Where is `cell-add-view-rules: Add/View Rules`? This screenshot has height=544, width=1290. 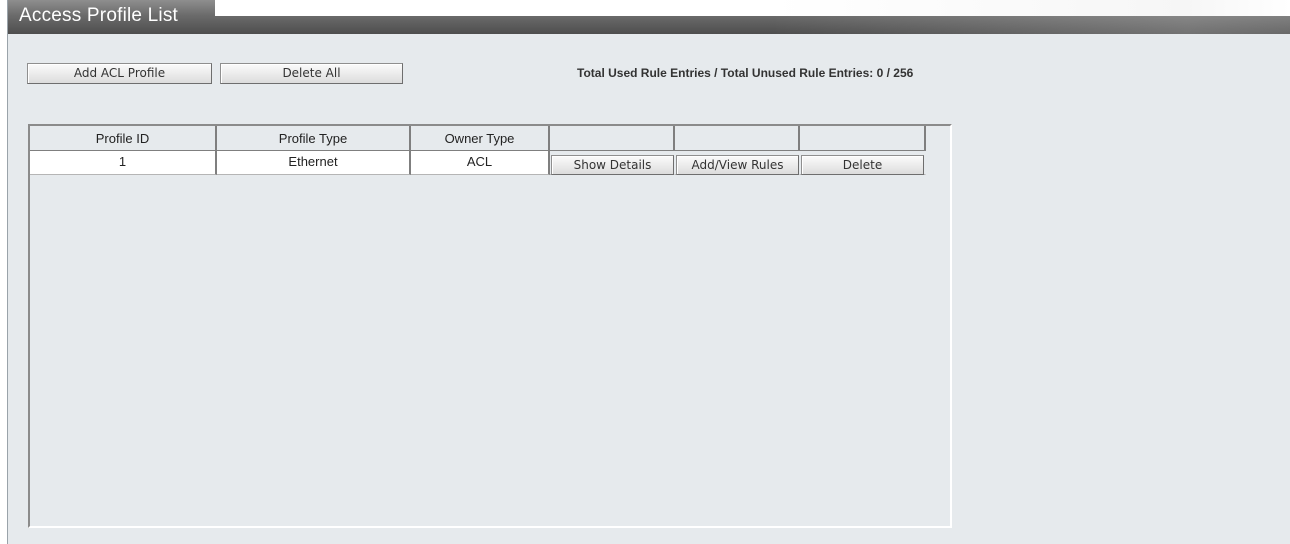 cell-add-view-rules: Add/View Rules is located at coordinates (737, 163).